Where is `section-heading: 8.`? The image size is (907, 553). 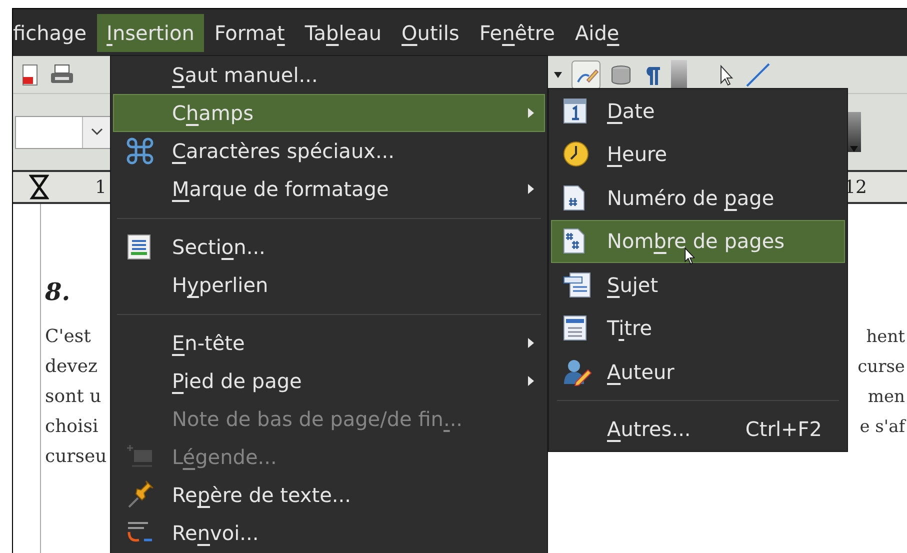 section-heading: 8. is located at coordinates (57, 291).